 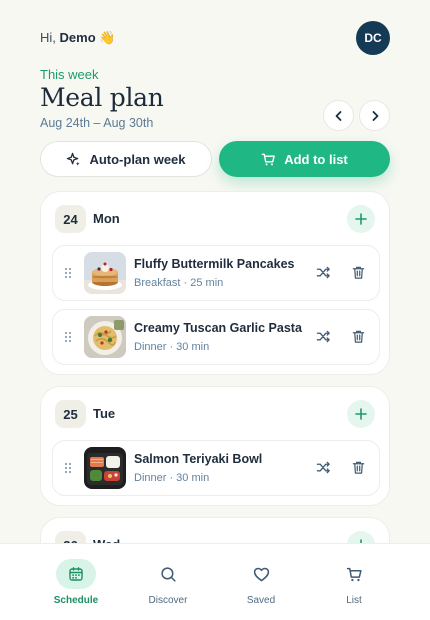 I want to click on auto-plan-label: Auto-plan week, so click(x=137, y=159).